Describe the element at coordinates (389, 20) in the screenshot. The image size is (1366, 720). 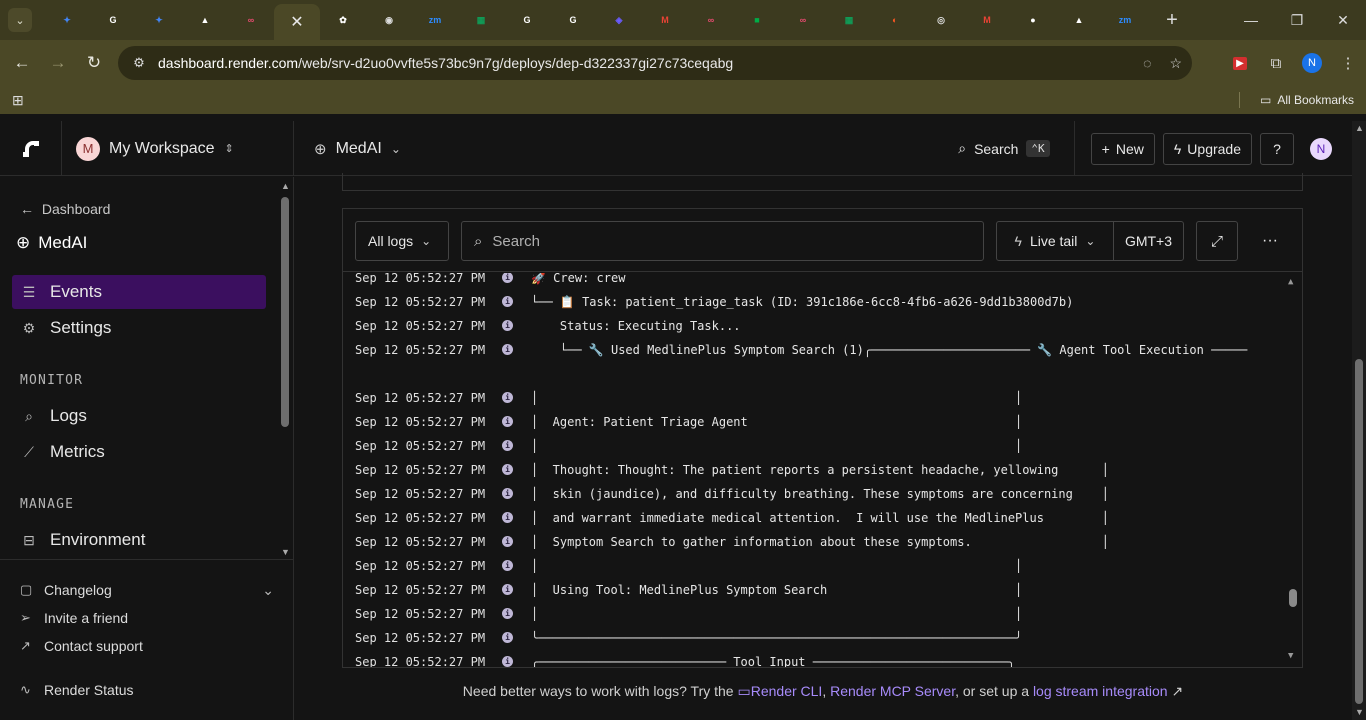
I see `browser-tab: ◉` at that location.